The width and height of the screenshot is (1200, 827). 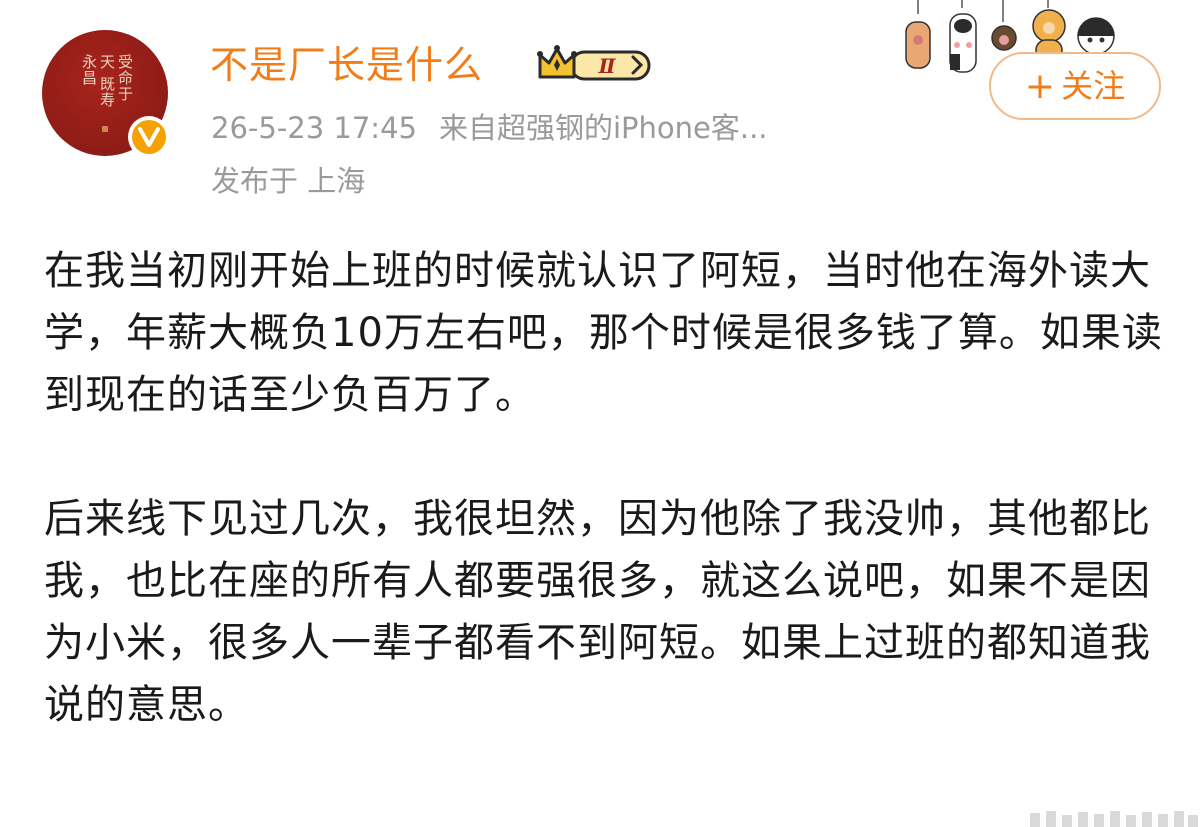 I want to click on follow-label: 关注, so click(x=1093, y=86).